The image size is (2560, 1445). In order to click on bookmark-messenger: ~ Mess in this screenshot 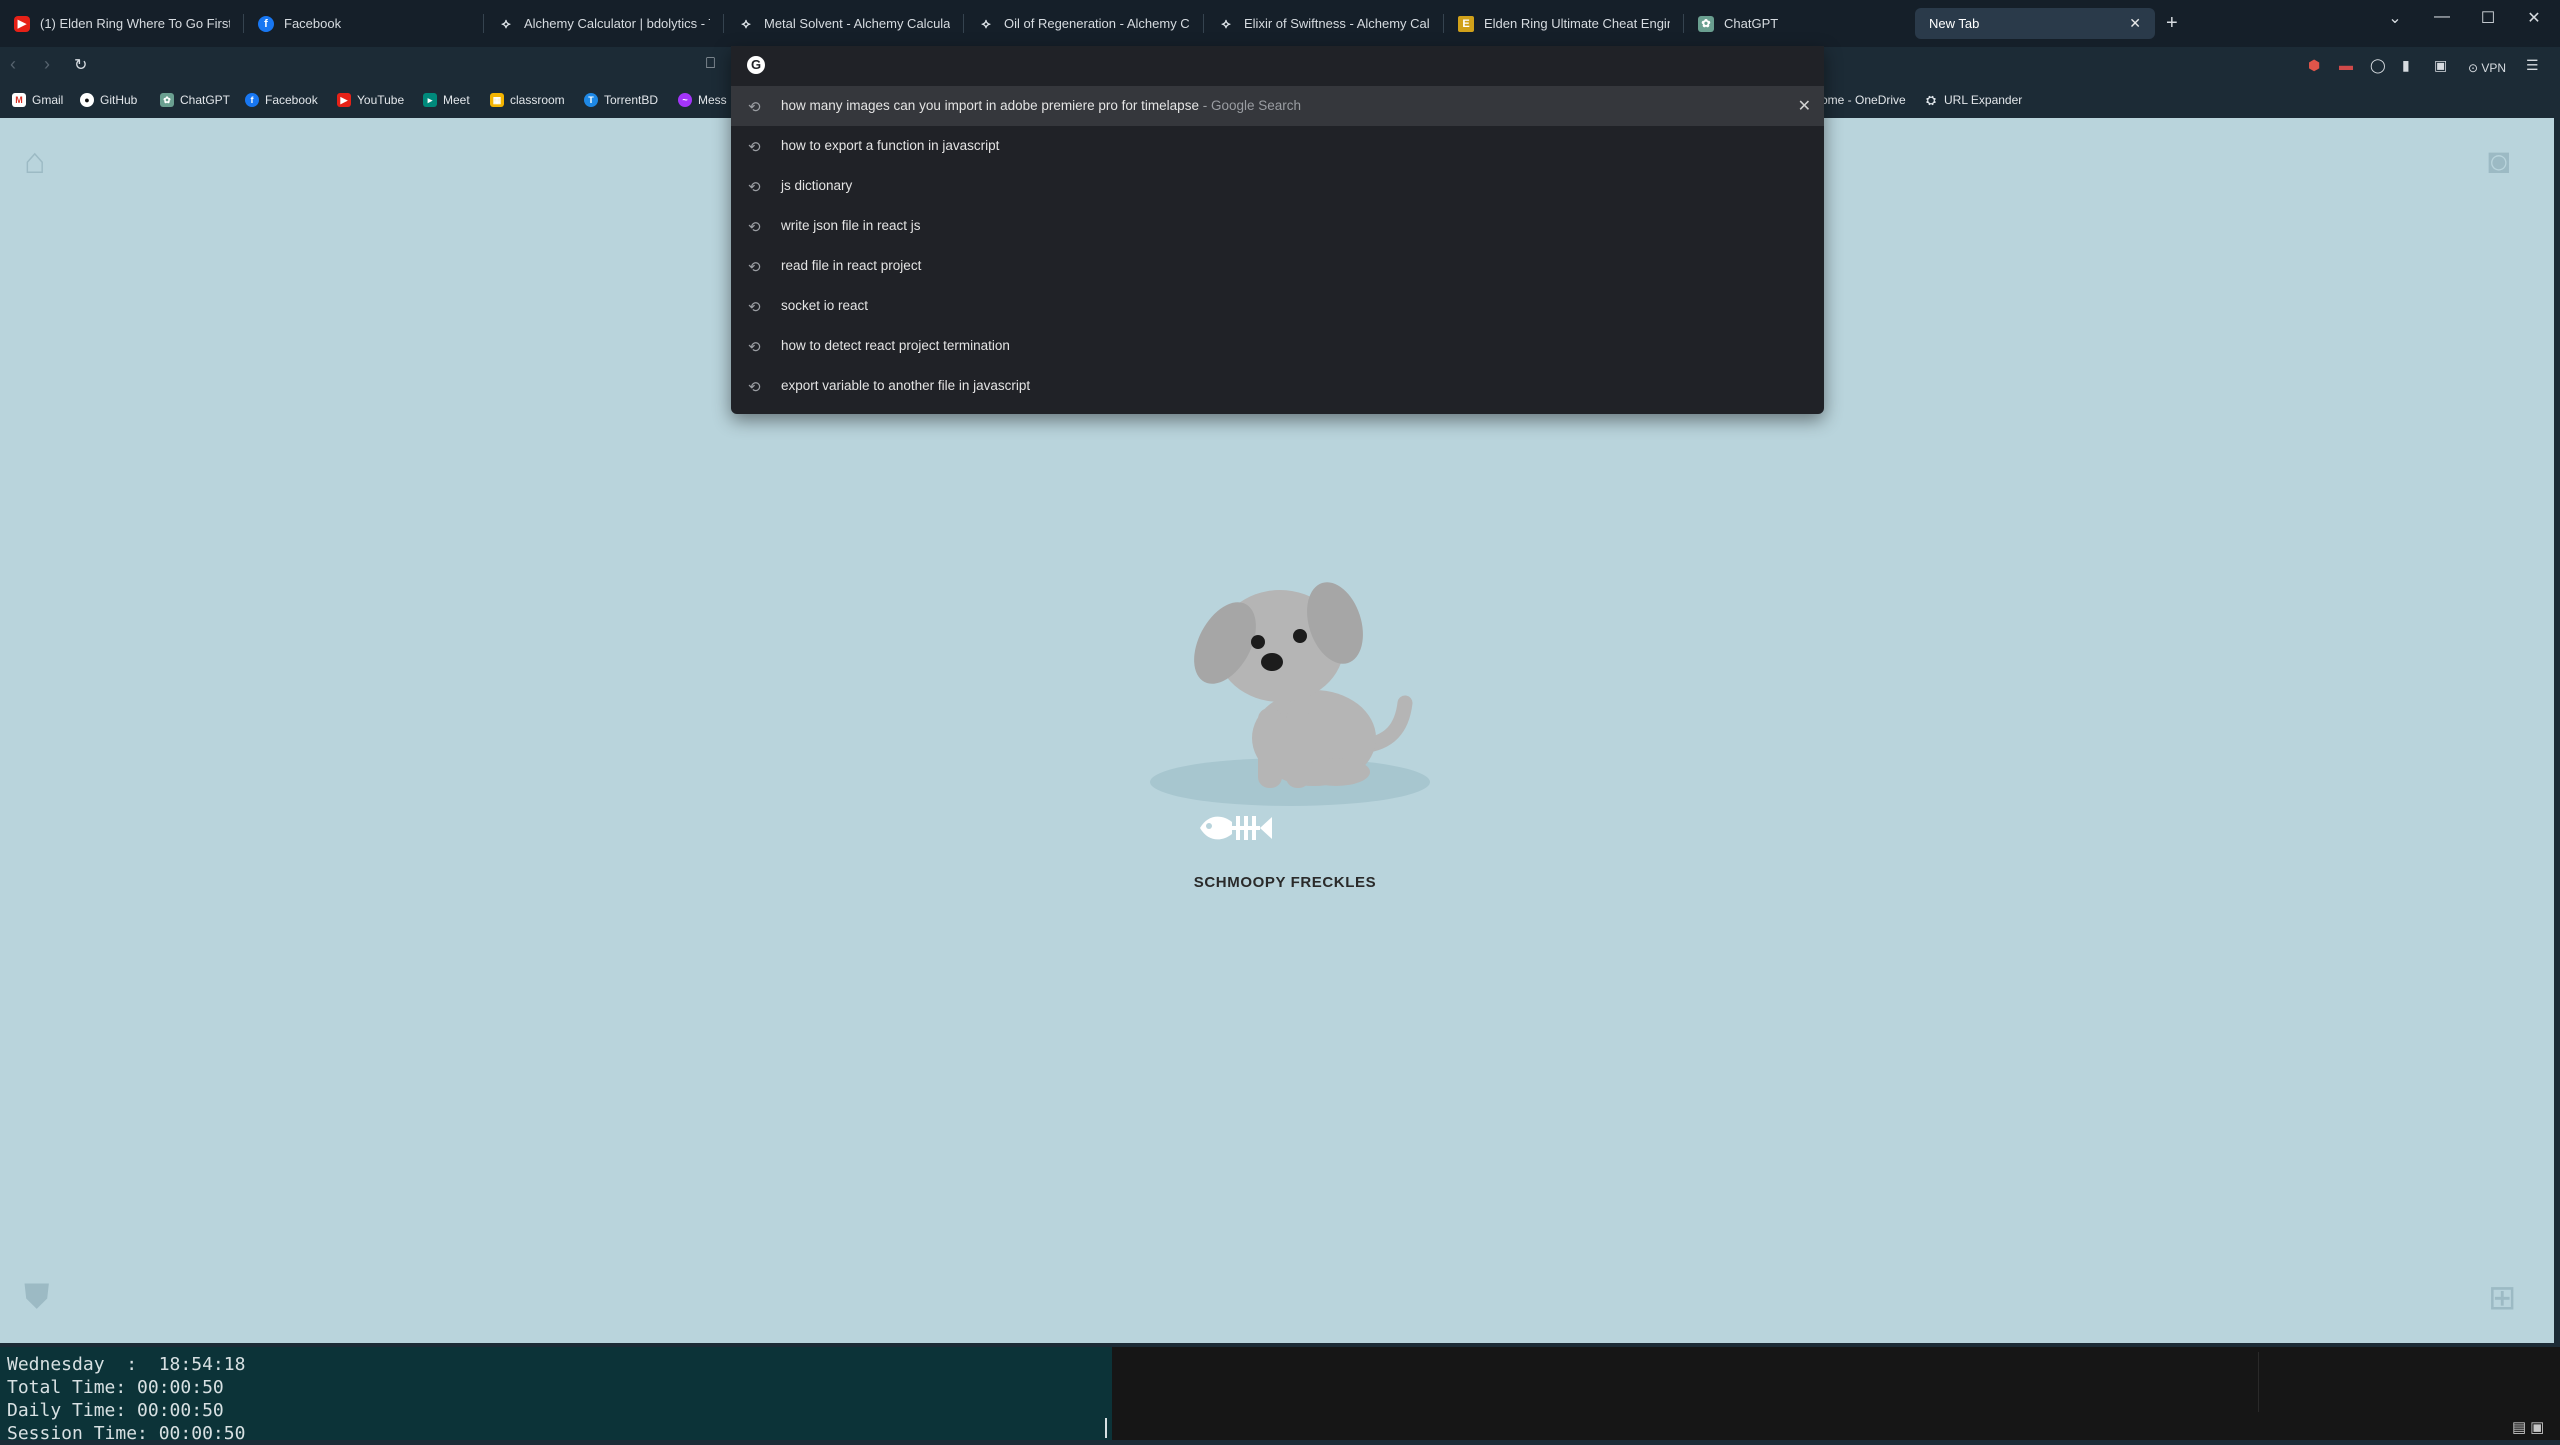, I will do `click(702, 100)`.